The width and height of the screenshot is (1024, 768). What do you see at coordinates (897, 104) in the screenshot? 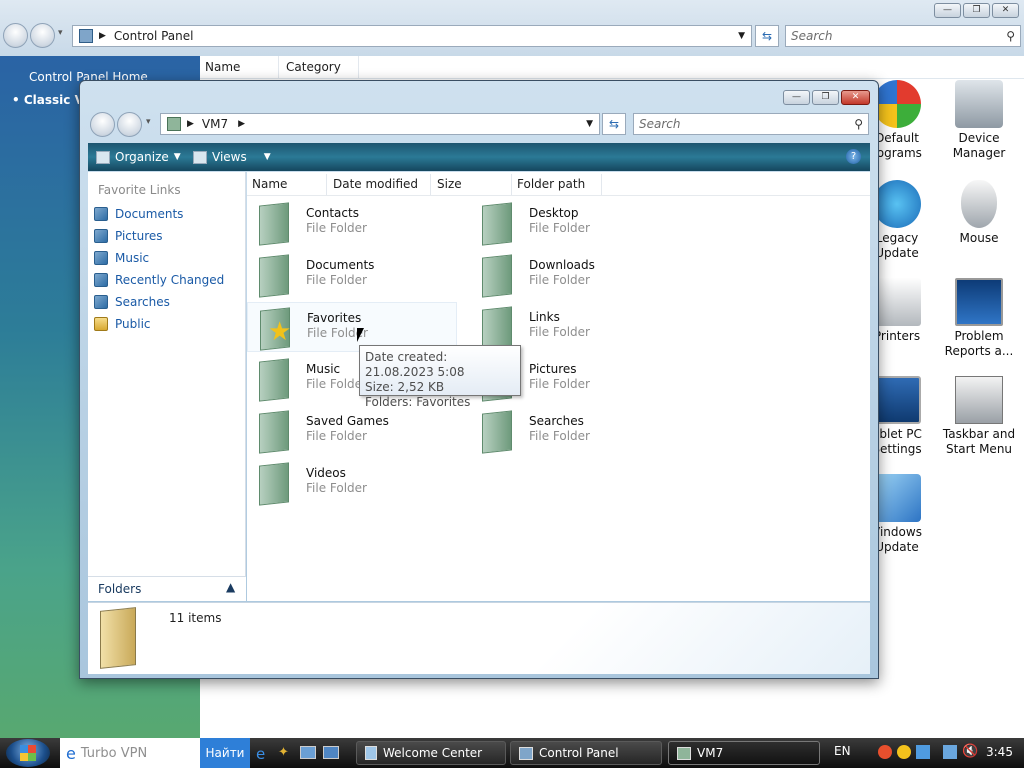
I see `default-programs-icon` at bounding box center [897, 104].